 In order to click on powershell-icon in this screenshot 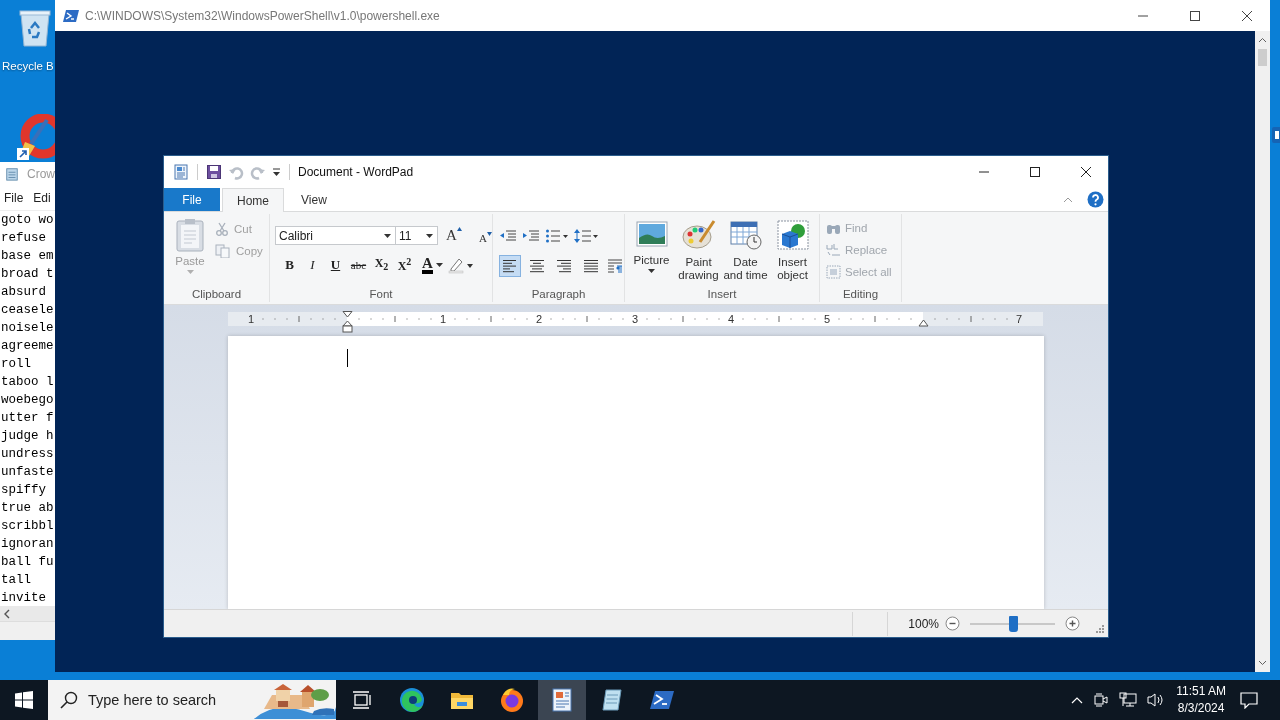, I will do `click(662, 700)`.